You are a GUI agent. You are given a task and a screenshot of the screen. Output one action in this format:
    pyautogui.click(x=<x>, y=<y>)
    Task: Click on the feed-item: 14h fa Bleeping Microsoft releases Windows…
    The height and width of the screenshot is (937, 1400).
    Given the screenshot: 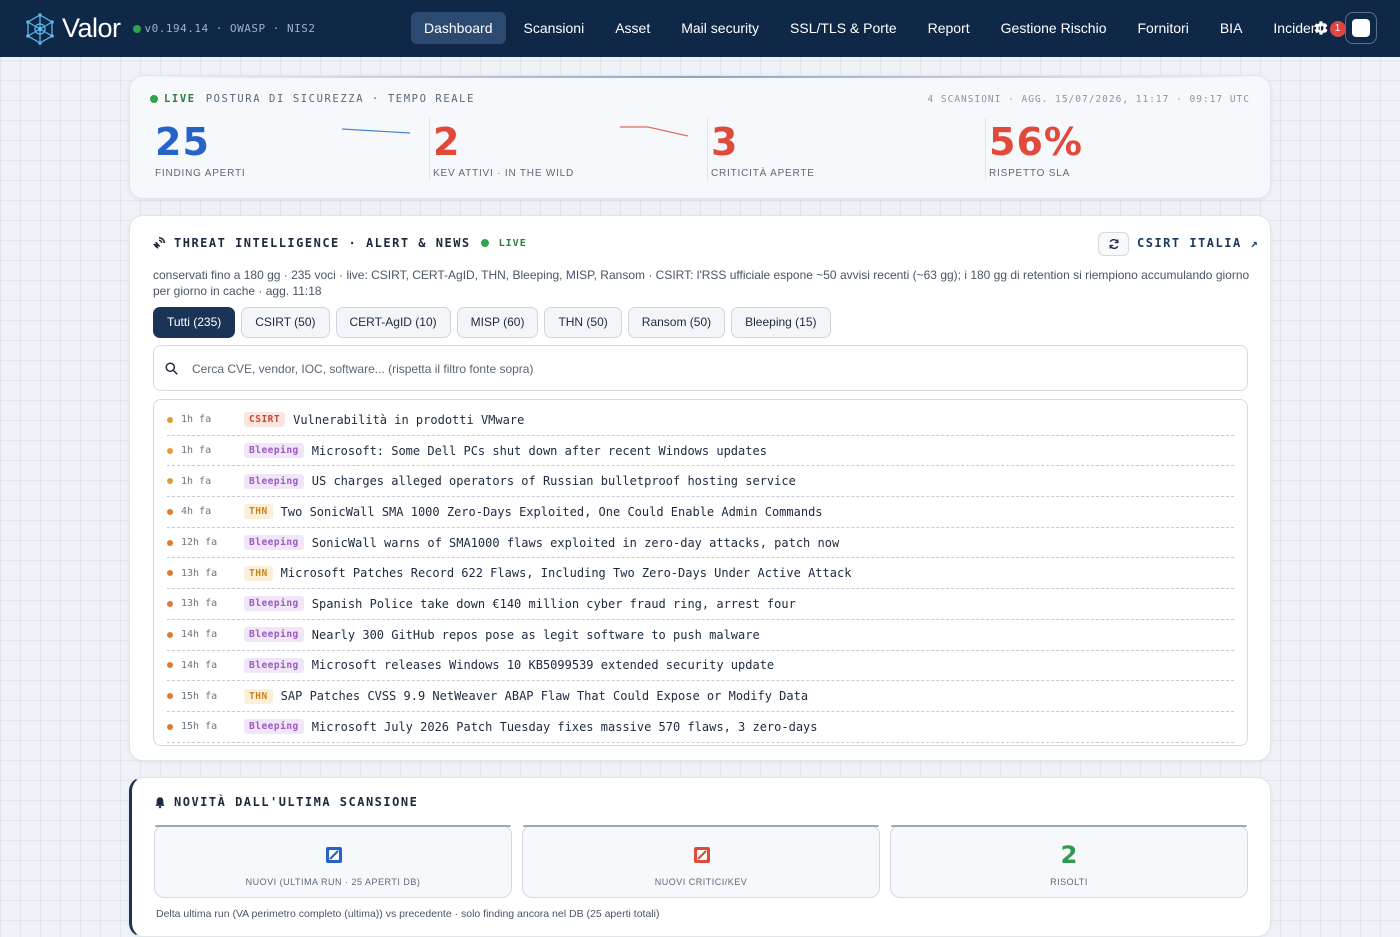 What is the action you would take?
    pyautogui.click(x=700, y=666)
    